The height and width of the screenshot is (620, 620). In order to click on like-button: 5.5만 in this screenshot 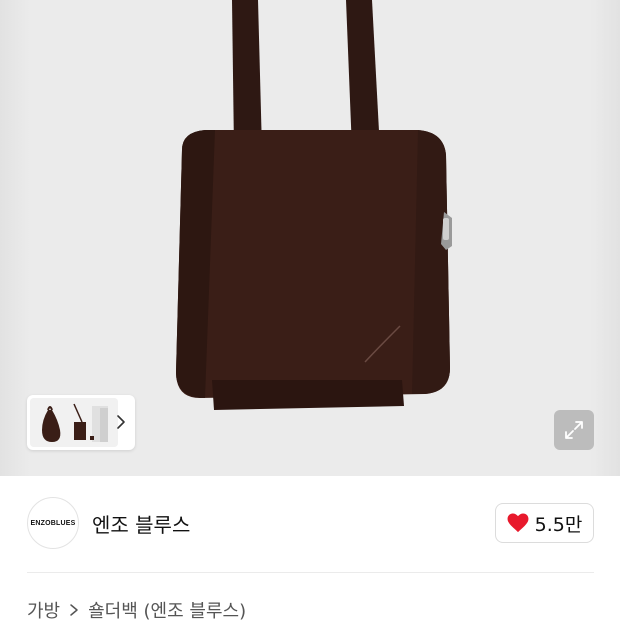, I will do `click(544, 523)`.